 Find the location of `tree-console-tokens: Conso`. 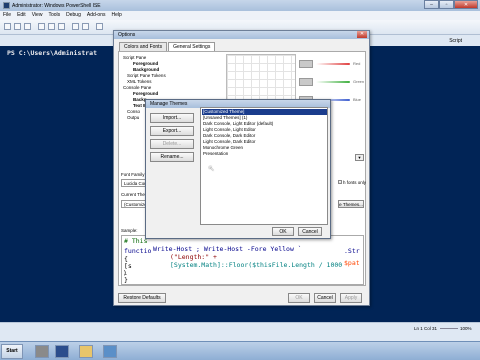

tree-console-tokens: Conso is located at coordinates (133, 111).